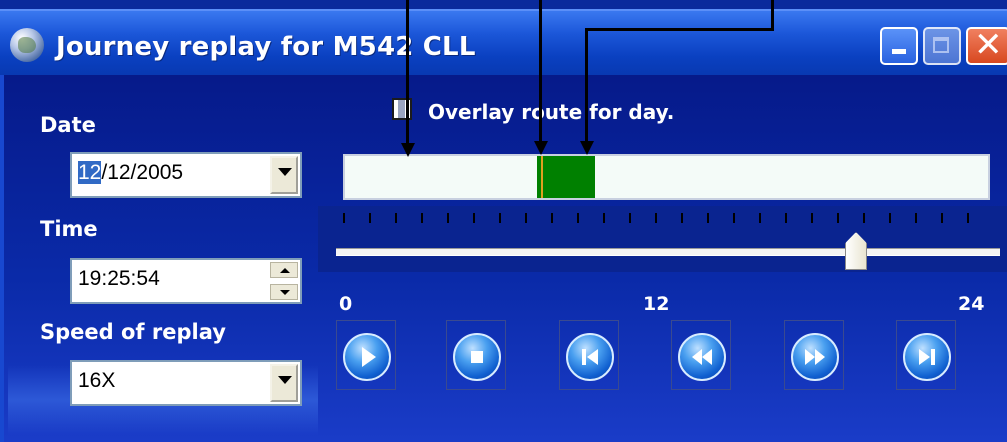  What do you see at coordinates (284, 175) in the screenshot?
I see `date-dropdown-button` at bounding box center [284, 175].